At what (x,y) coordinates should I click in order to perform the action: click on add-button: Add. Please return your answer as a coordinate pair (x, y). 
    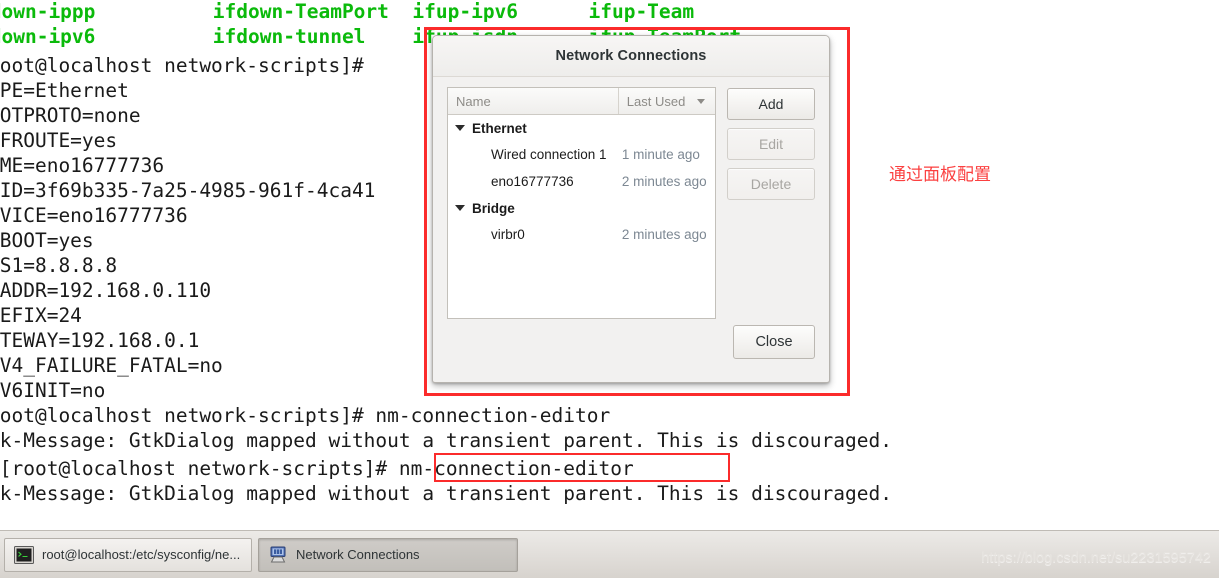
    Looking at the image, I should click on (771, 104).